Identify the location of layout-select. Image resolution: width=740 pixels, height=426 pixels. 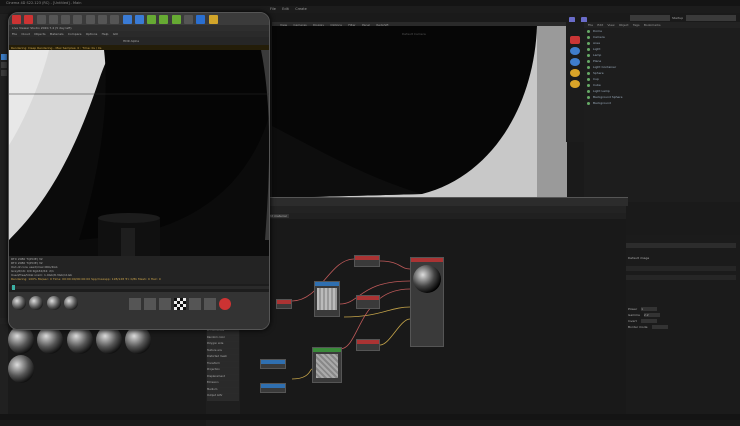
(650, 18).